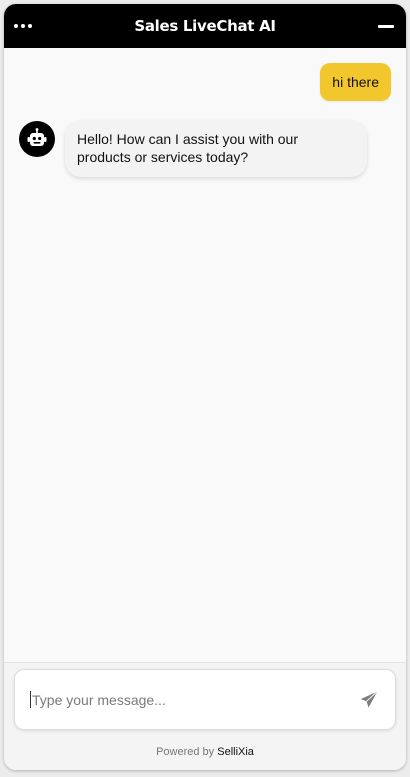  Describe the element at coordinates (192, 699) in the screenshot. I see `message-input` at that location.